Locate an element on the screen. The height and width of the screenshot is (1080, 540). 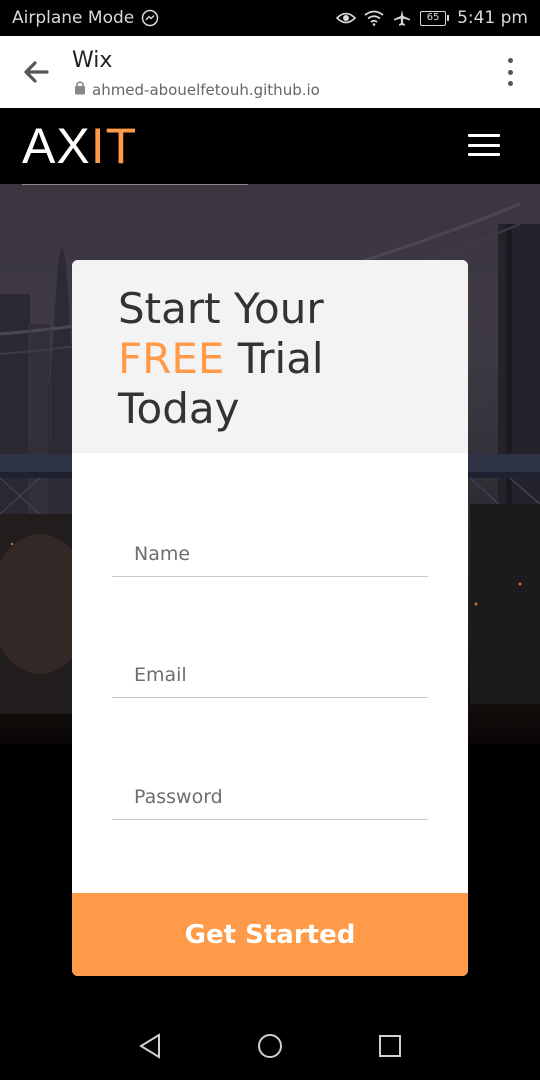
url-text: ahmed-abouelfetouh.github.io is located at coordinates (206, 89).